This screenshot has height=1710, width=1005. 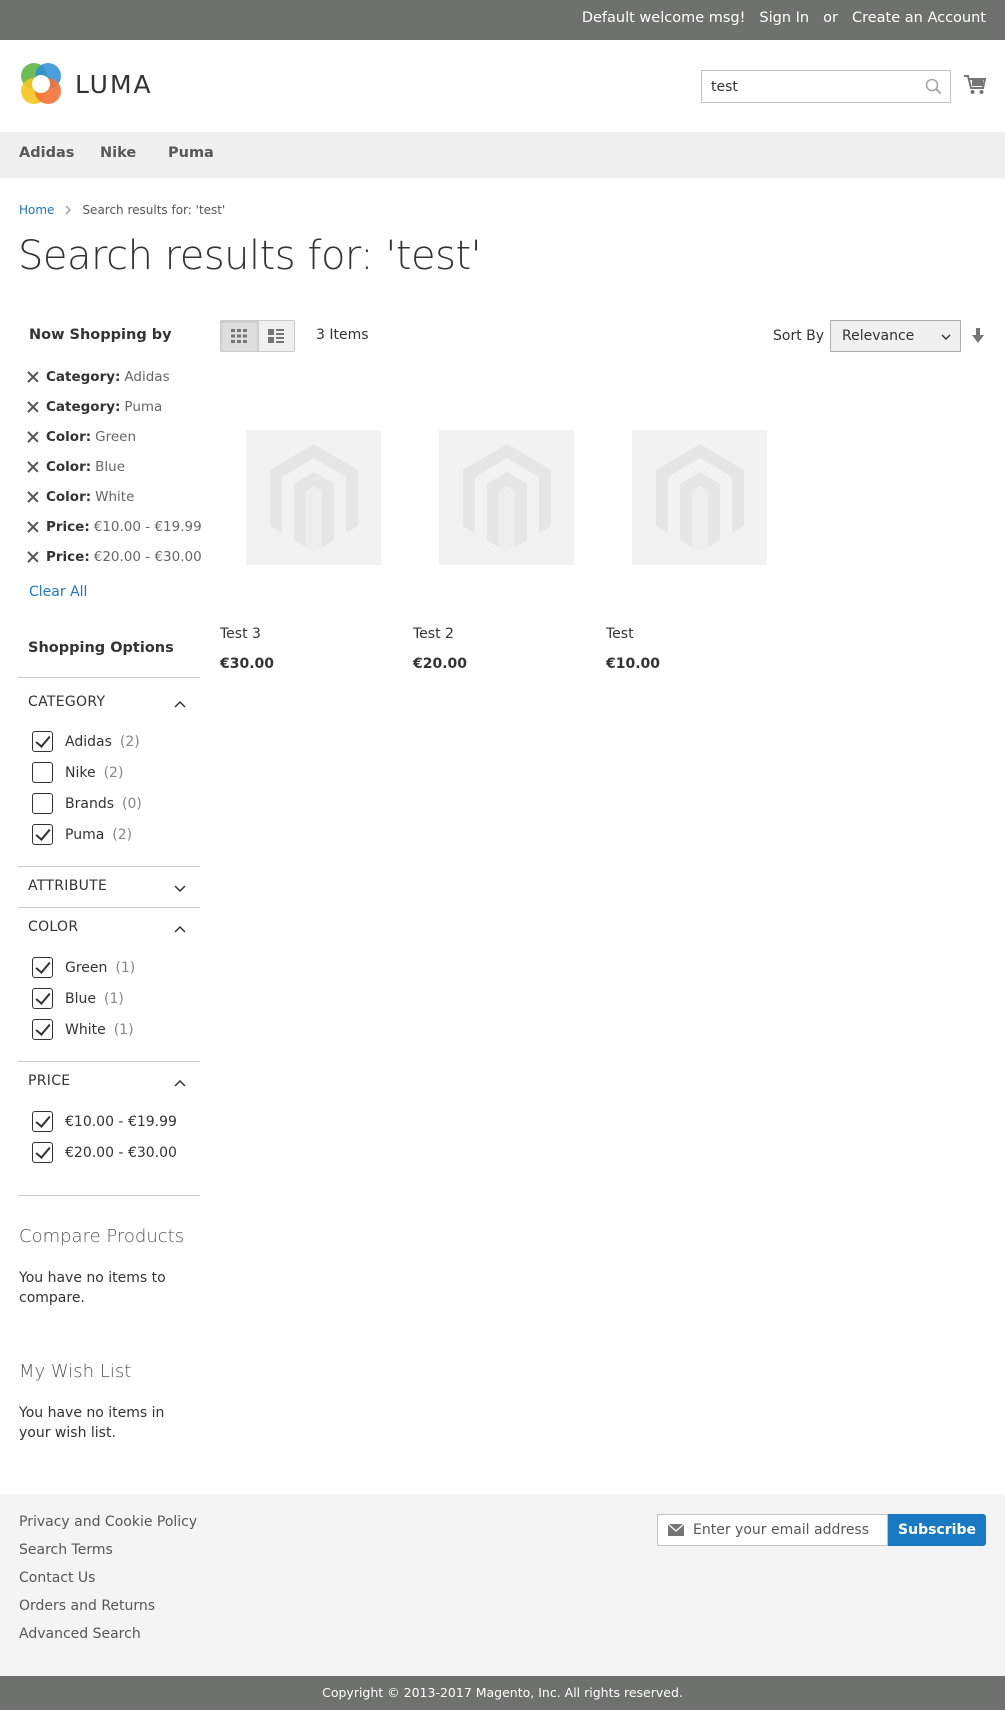 What do you see at coordinates (433, 634) in the screenshot?
I see `product-name: Test 2` at bounding box center [433, 634].